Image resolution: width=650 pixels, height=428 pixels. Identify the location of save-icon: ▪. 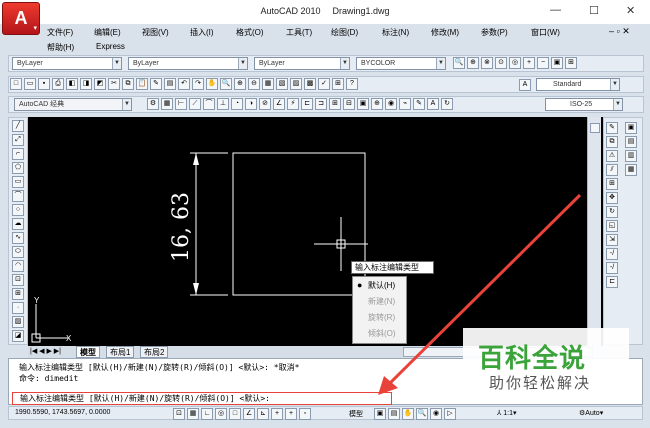
(44, 84).